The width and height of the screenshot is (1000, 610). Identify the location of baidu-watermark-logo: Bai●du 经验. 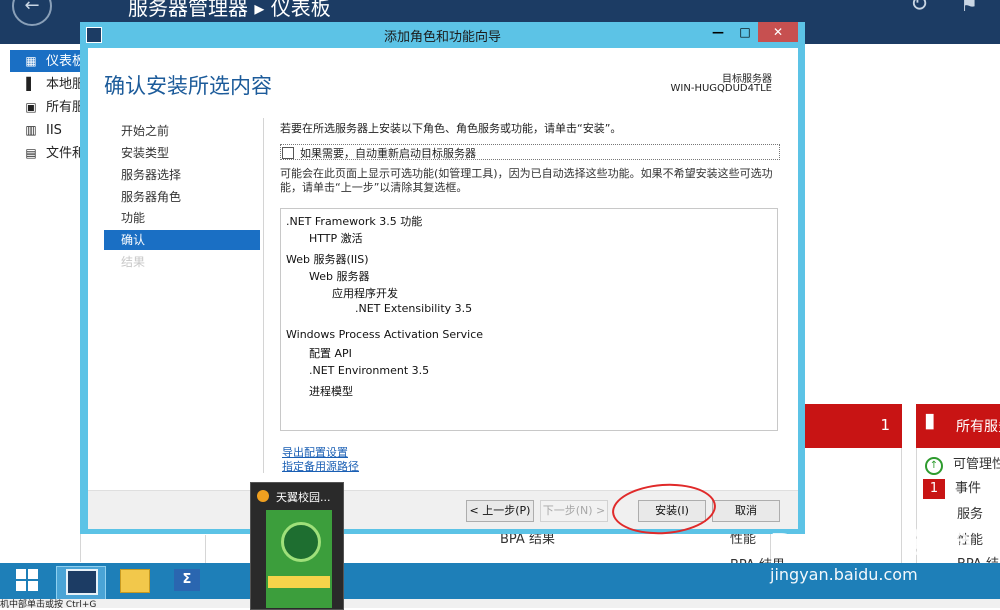
(871, 545).